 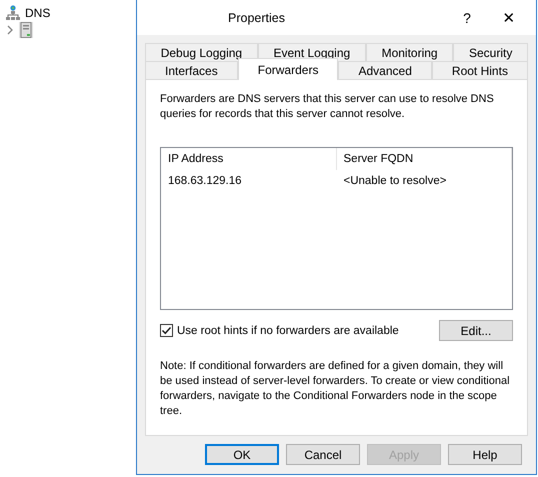 What do you see at coordinates (509, 17) in the screenshot?
I see `close-button: ✕` at bounding box center [509, 17].